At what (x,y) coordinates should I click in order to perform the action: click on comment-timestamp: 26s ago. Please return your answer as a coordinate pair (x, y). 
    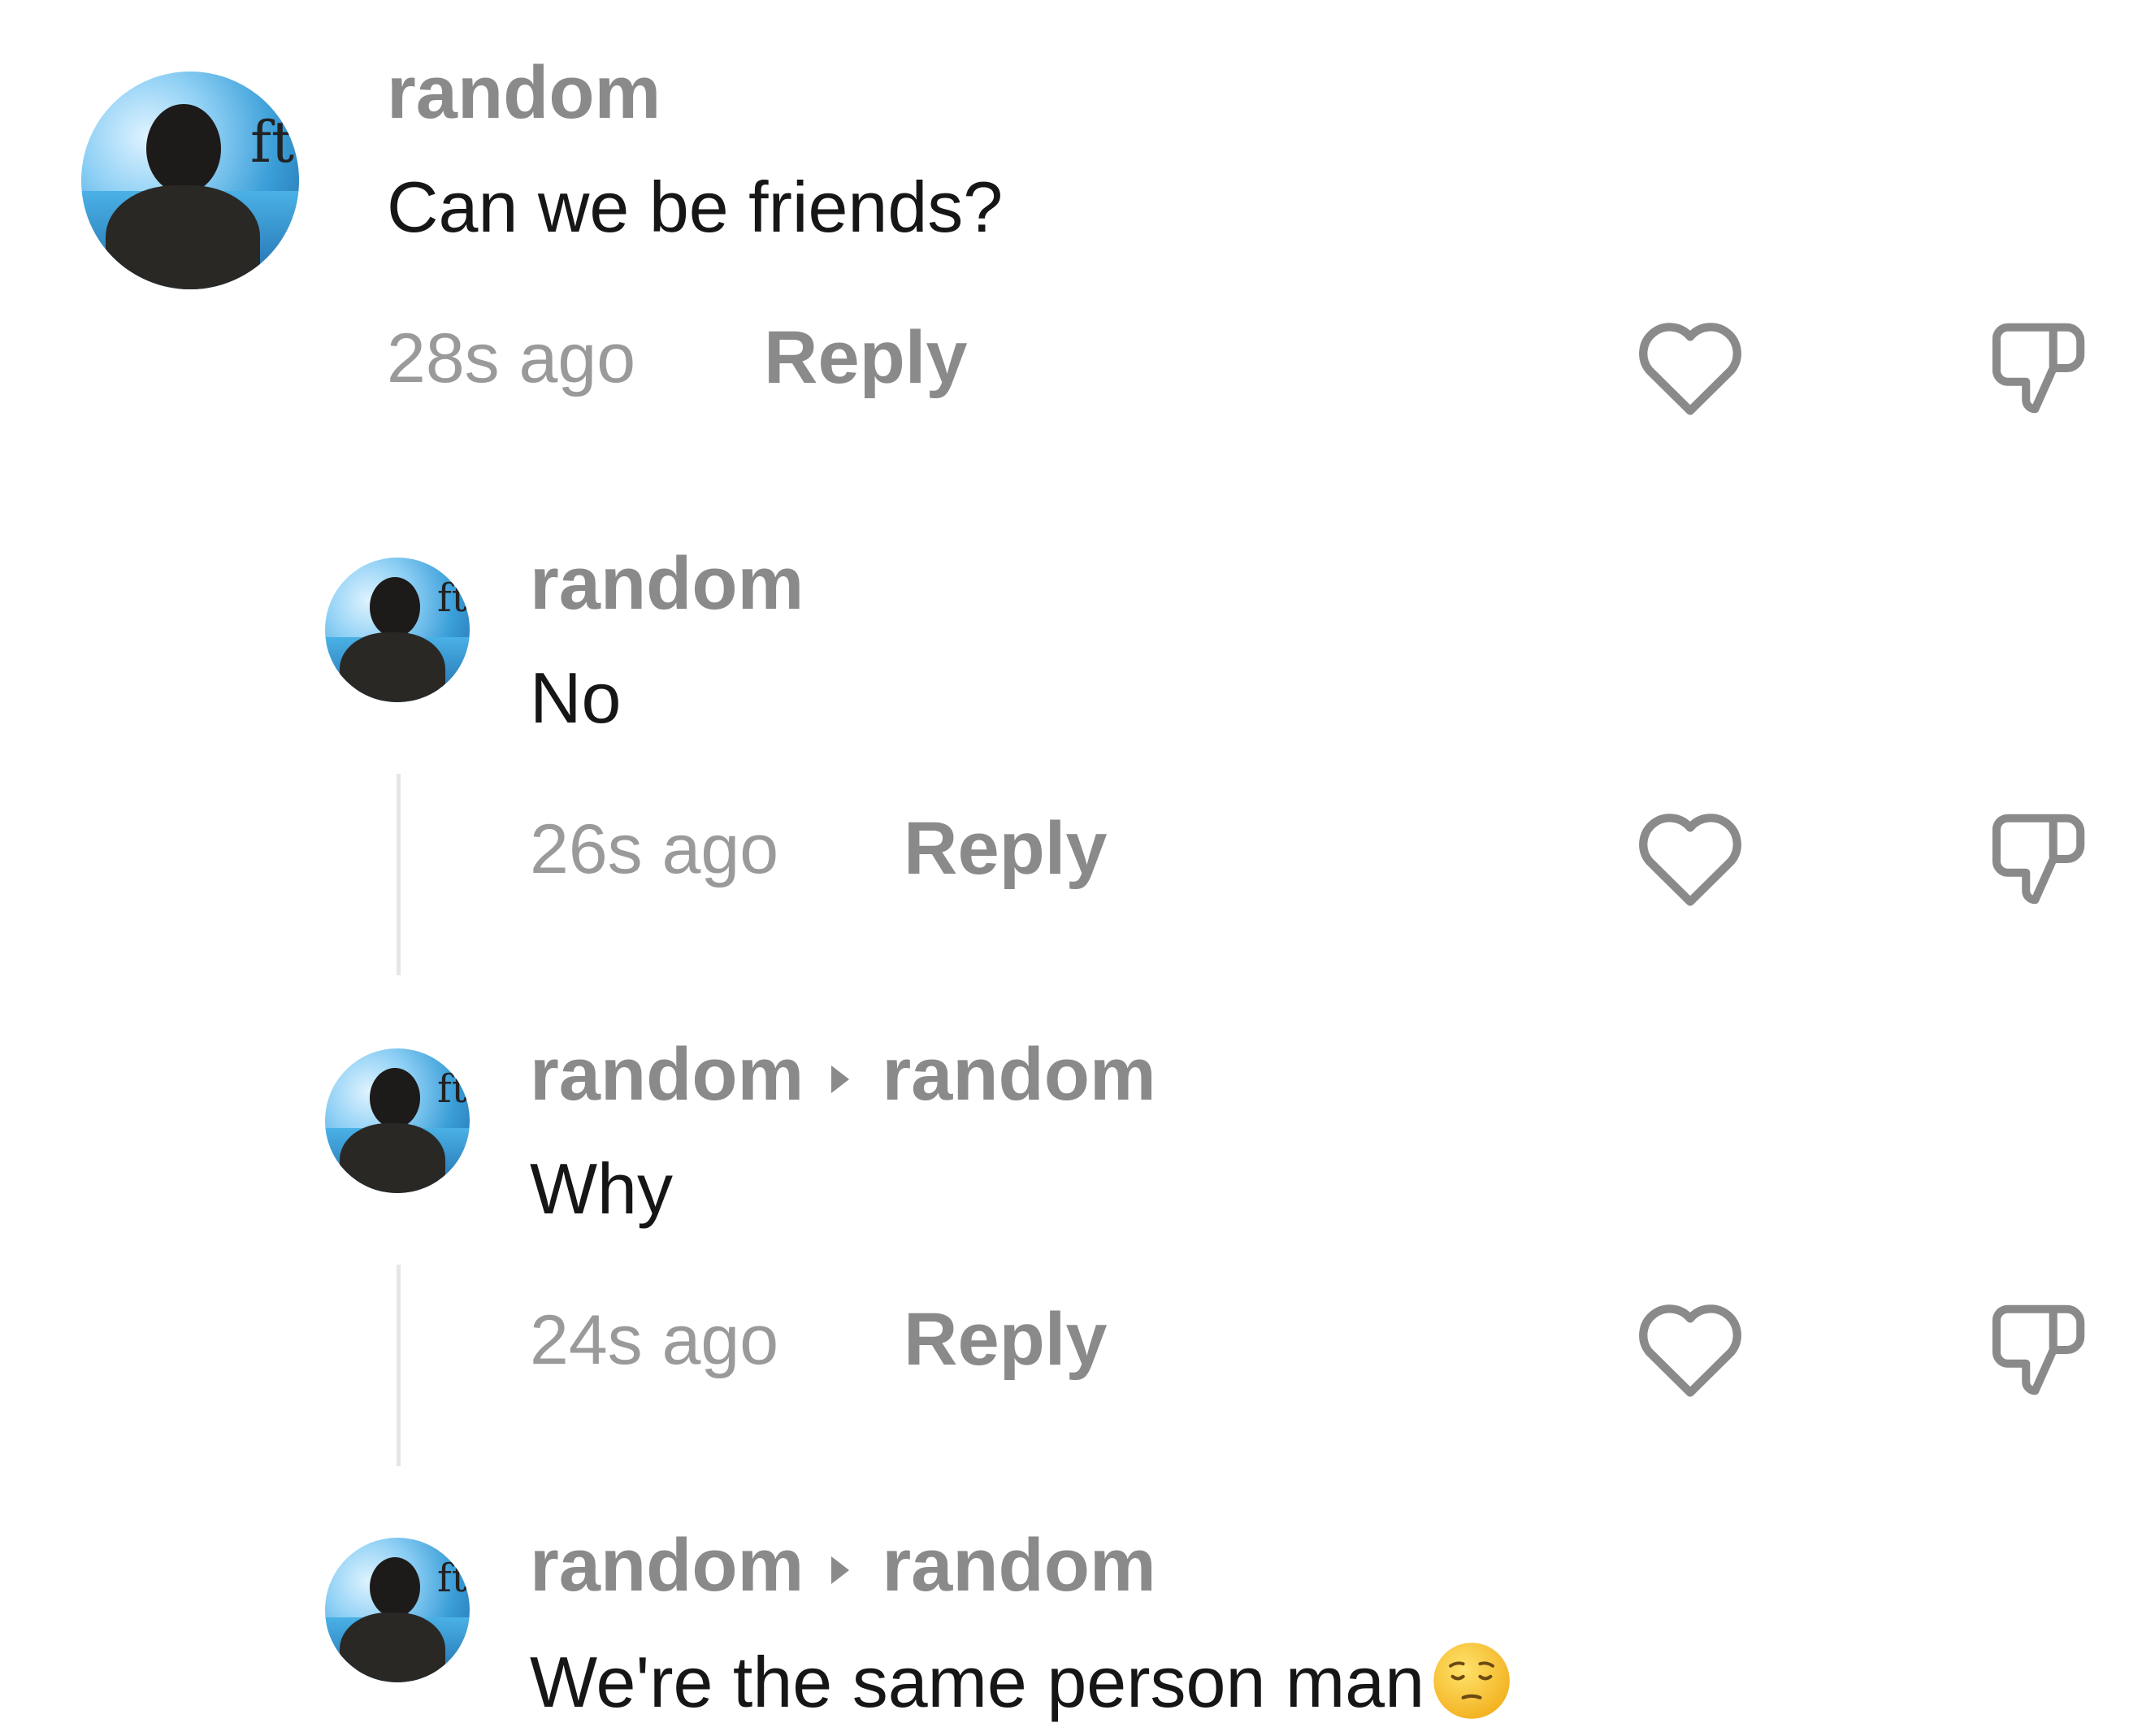
    Looking at the image, I should click on (654, 849).